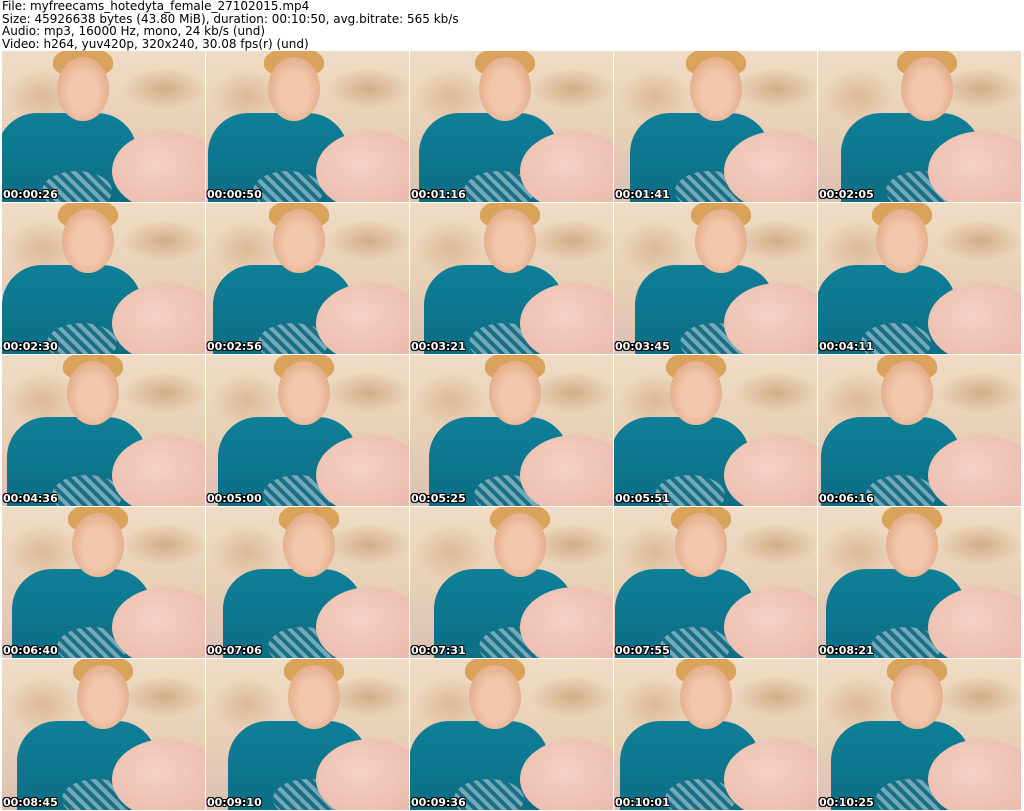  What do you see at coordinates (715, 582) in the screenshot?
I see `video-thumbnail: 00:07:55` at bounding box center [715, 582].